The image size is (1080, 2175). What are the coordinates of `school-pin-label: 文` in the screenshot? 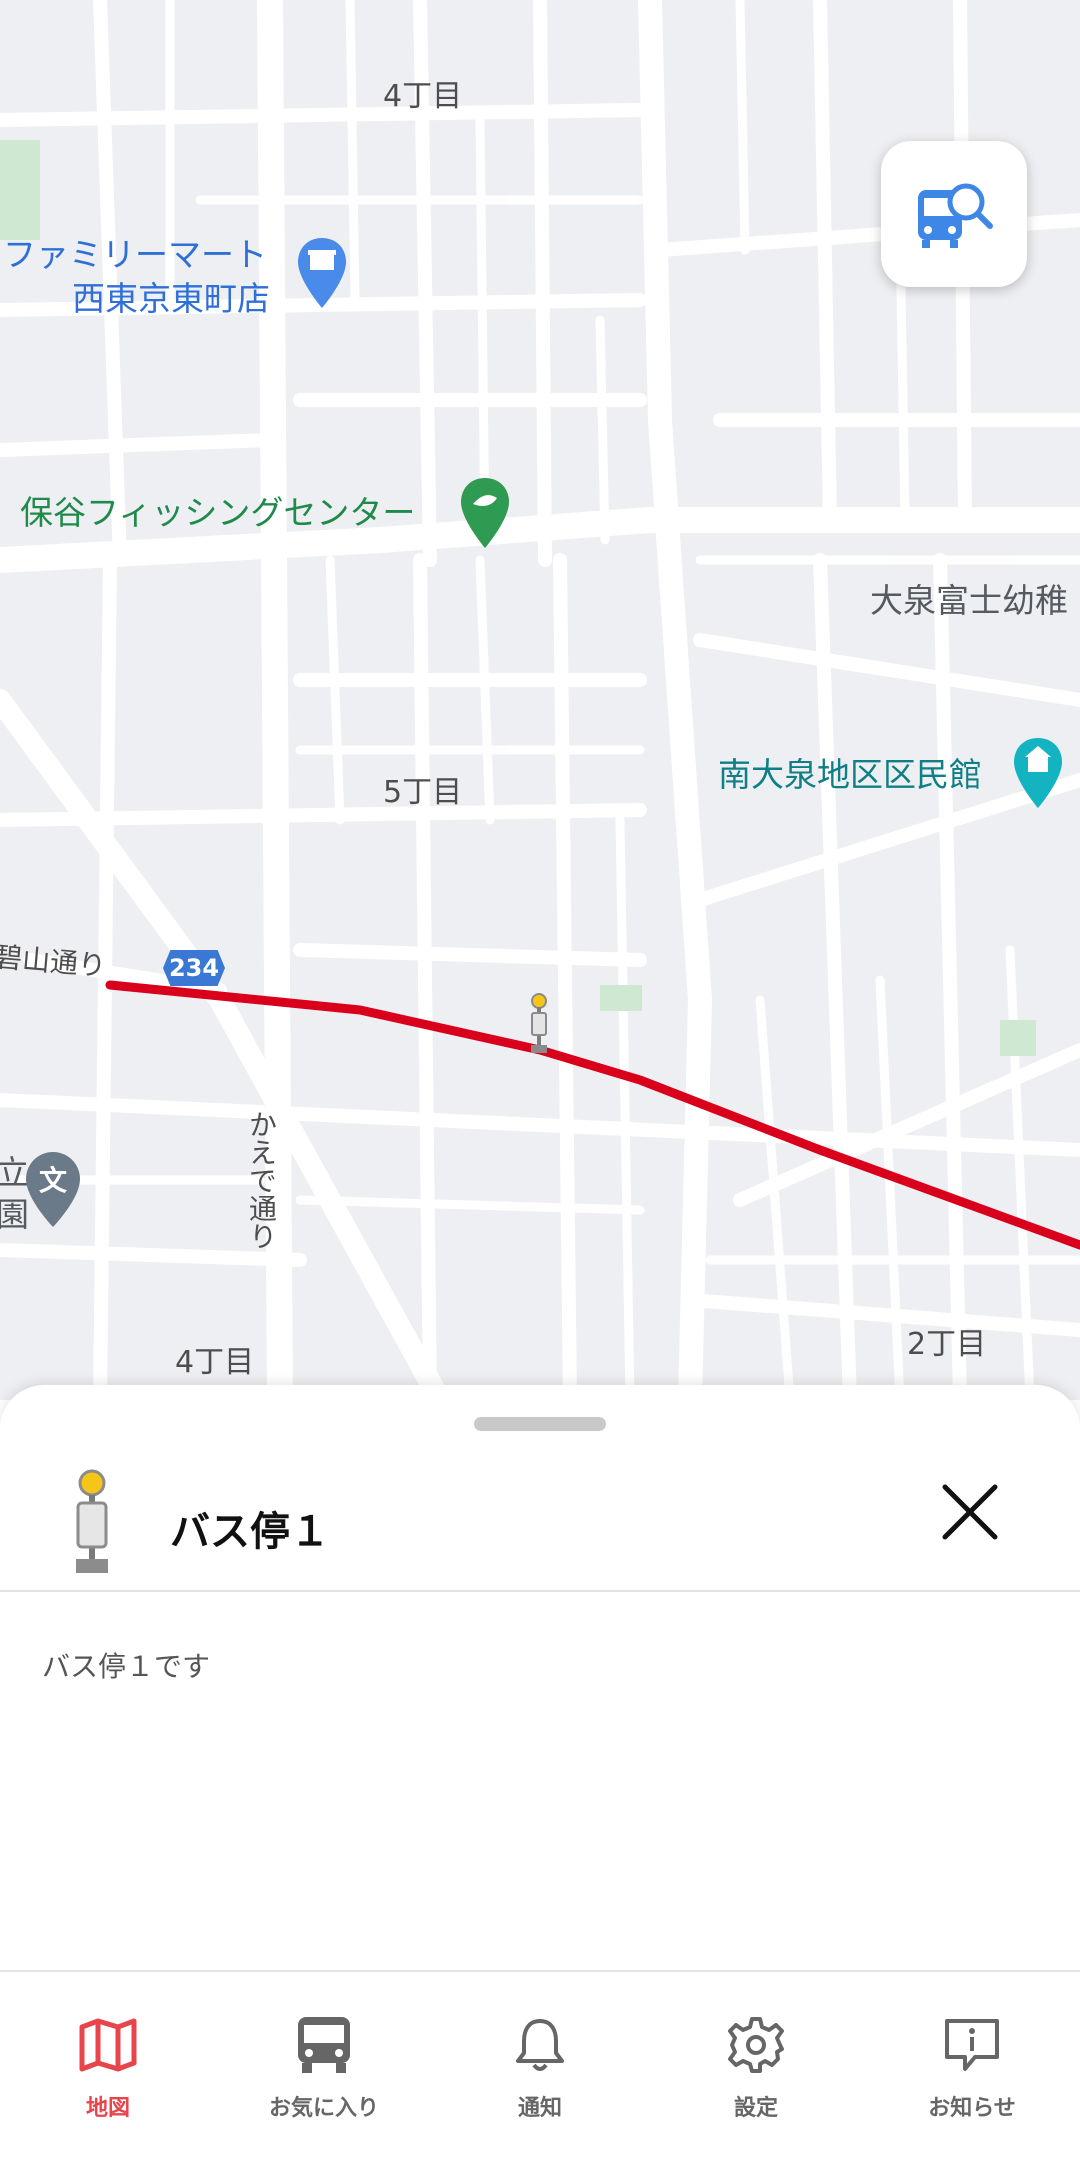 It's located at (53, 1180).